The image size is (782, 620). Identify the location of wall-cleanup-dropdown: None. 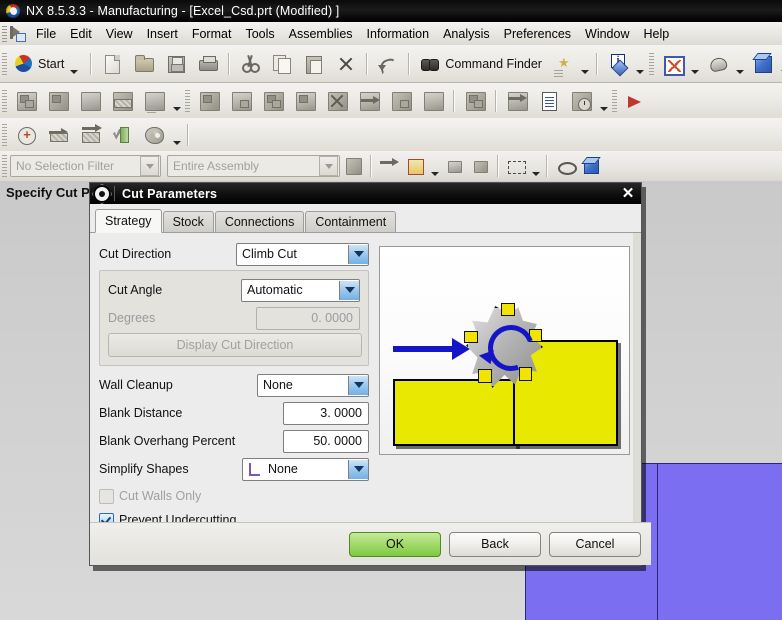
(313, 385).